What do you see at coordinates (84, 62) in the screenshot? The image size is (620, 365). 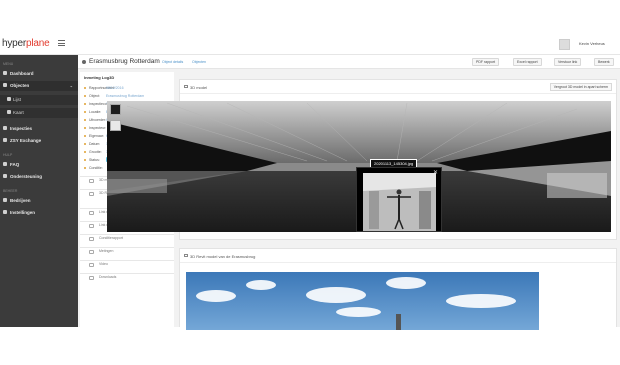 I see `object-icon` at bounding box center [84, 62].